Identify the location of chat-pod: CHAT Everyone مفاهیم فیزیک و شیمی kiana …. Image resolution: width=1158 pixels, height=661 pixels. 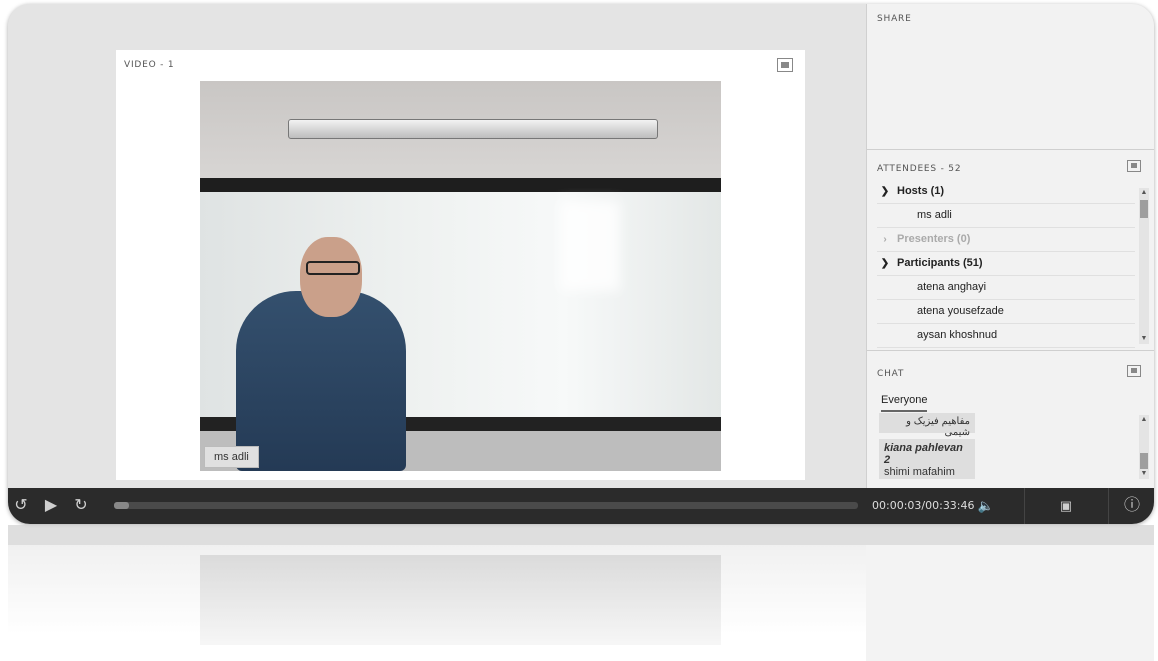
(1010, 419).